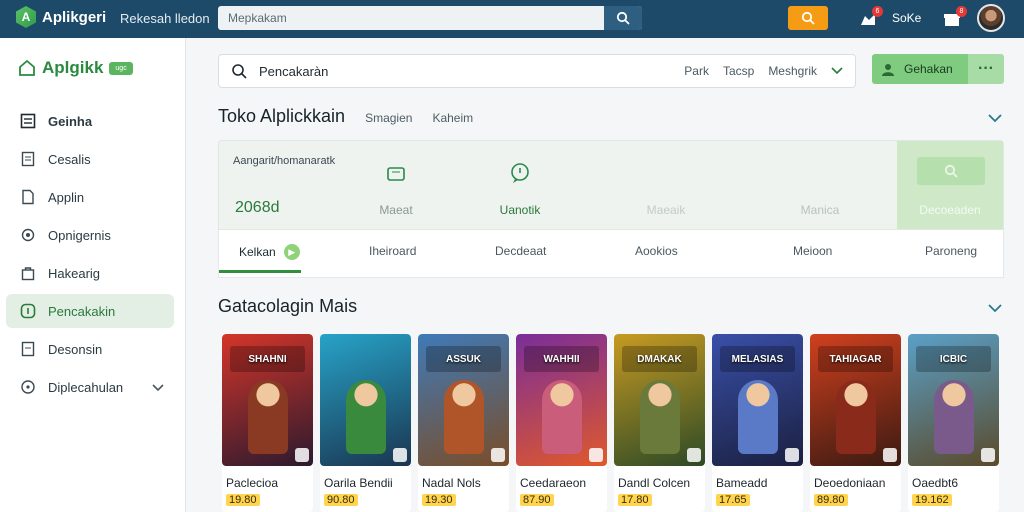 This screenshot has height=512, width=1024. What do you see at coordinates (121, 68) in the screenshot?
I see `brand-tag: ugc` at bounding box center [121, 68].